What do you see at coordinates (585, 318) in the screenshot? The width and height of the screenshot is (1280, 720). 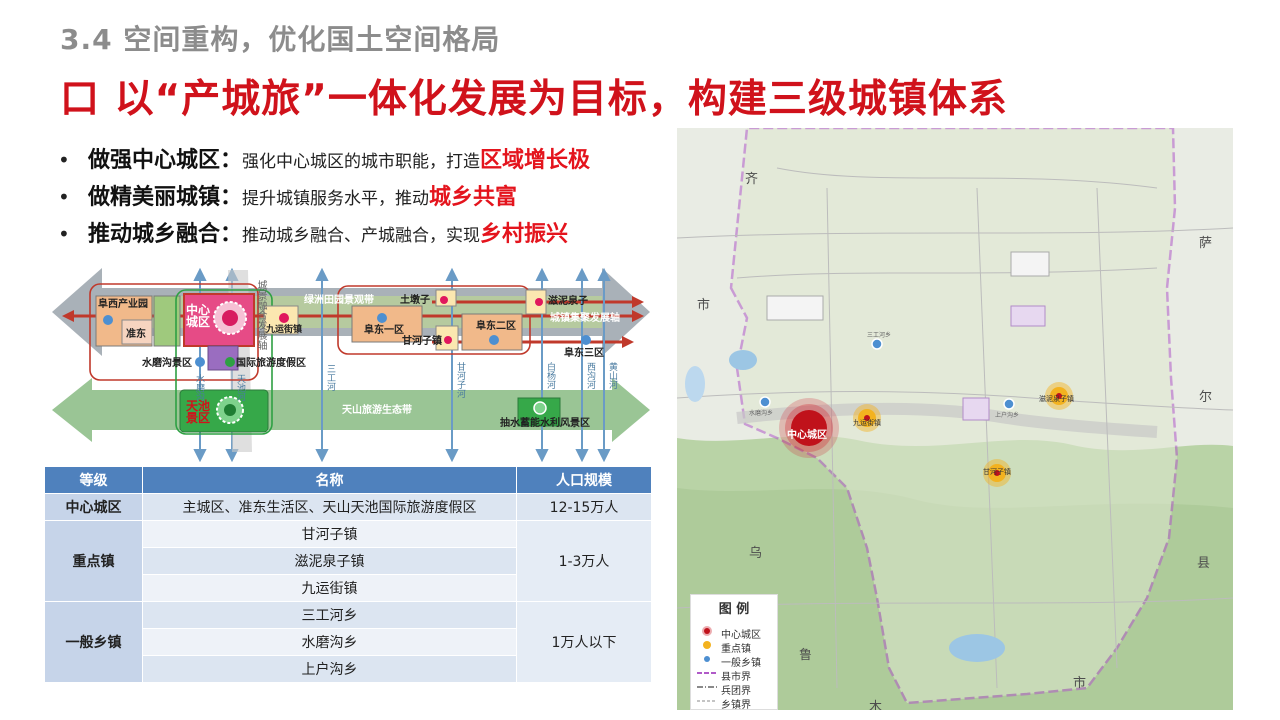 I see `label-town-axis: 城镇集聚发展轴` at bounding box center [585, 318].